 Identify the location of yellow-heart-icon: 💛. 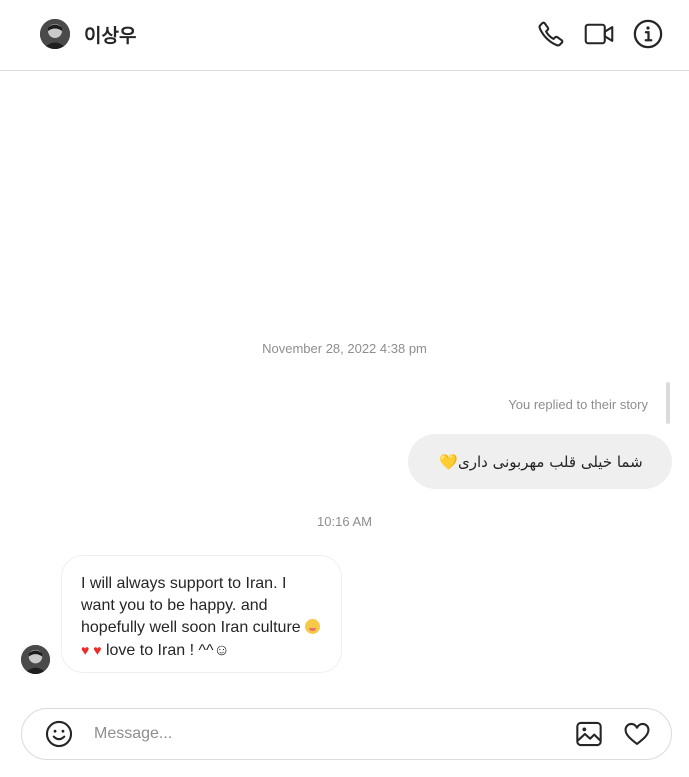
(448, 461).